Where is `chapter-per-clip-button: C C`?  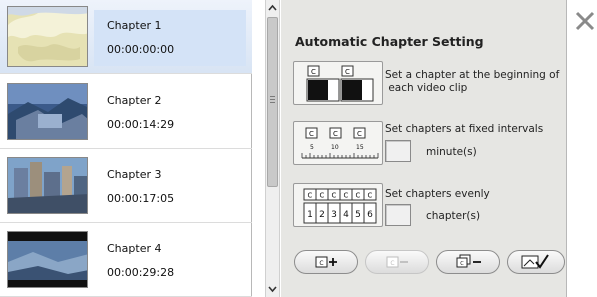 chapter-per-clip-button: C C is located at coordinates (338, 83).